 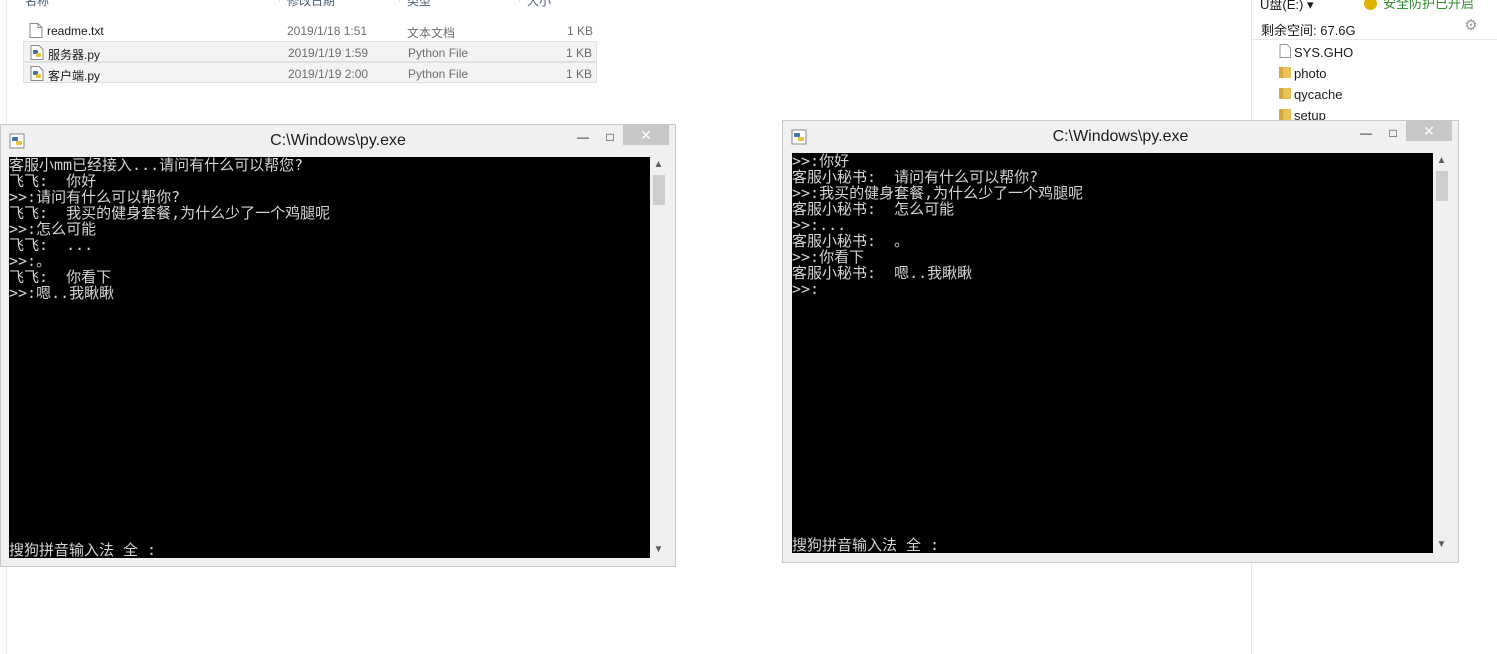 I want to click on nav-item-label: qycache, so click(x=1318, y=94).